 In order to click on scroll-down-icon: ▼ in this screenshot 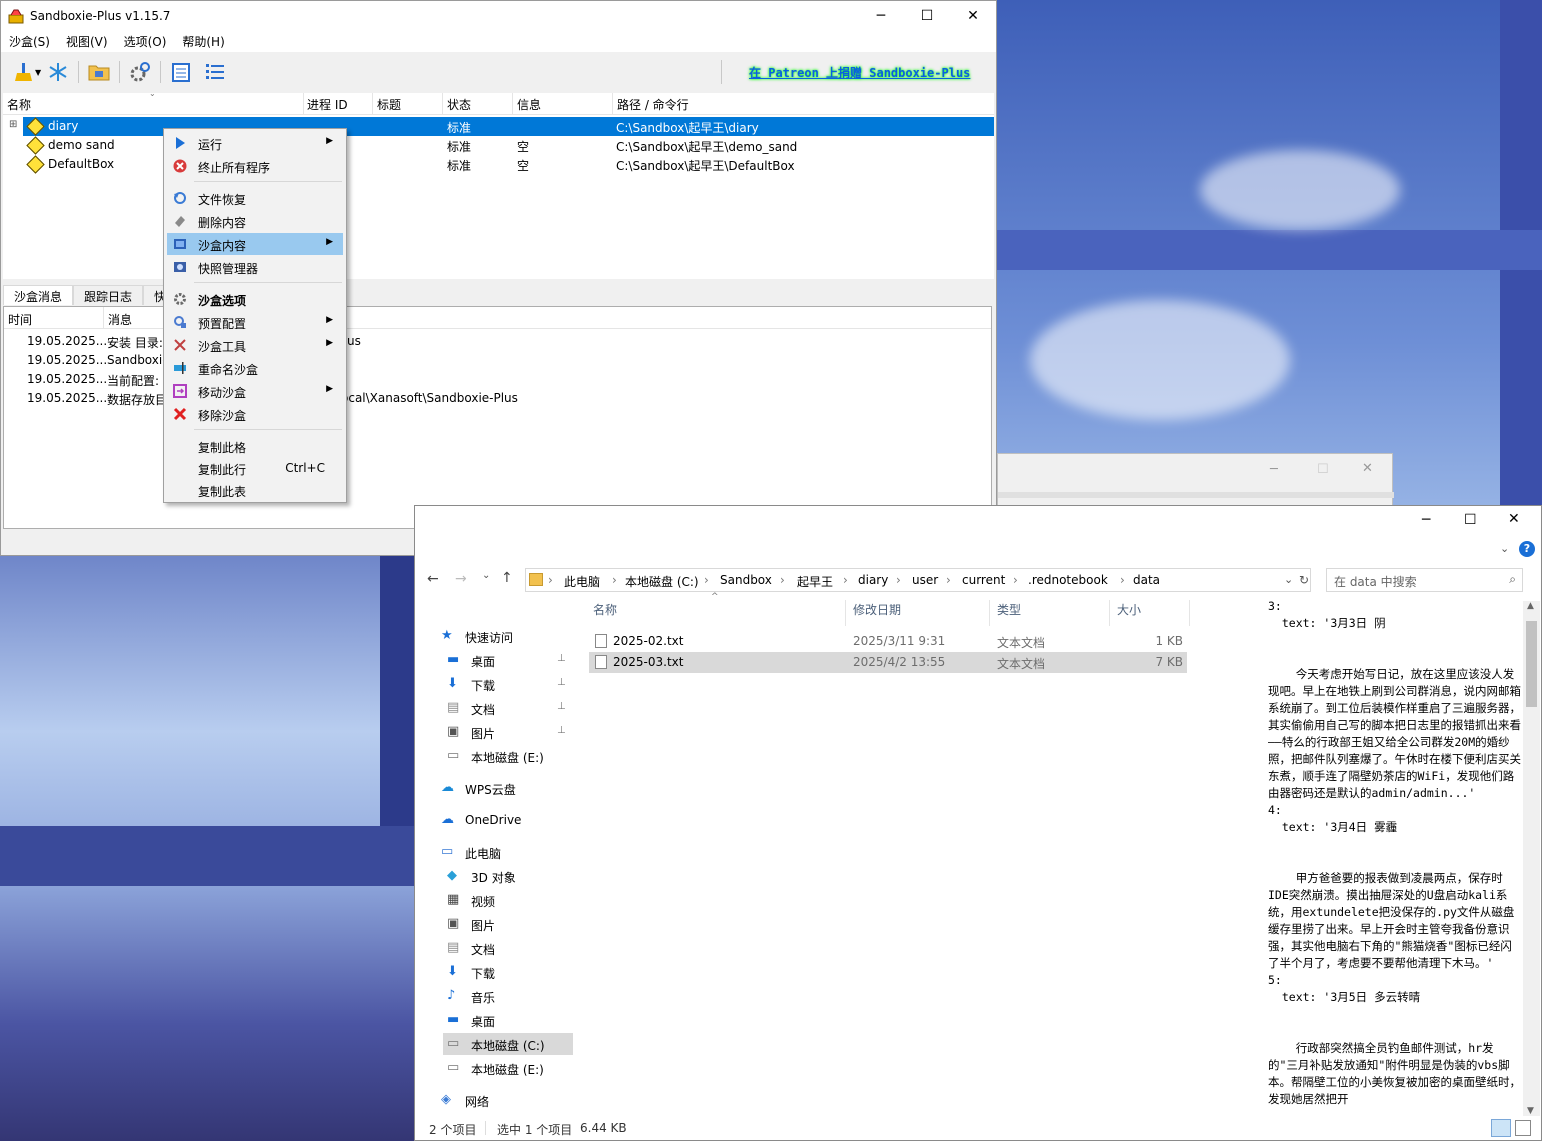, I will do `click(1530, 1111)`.